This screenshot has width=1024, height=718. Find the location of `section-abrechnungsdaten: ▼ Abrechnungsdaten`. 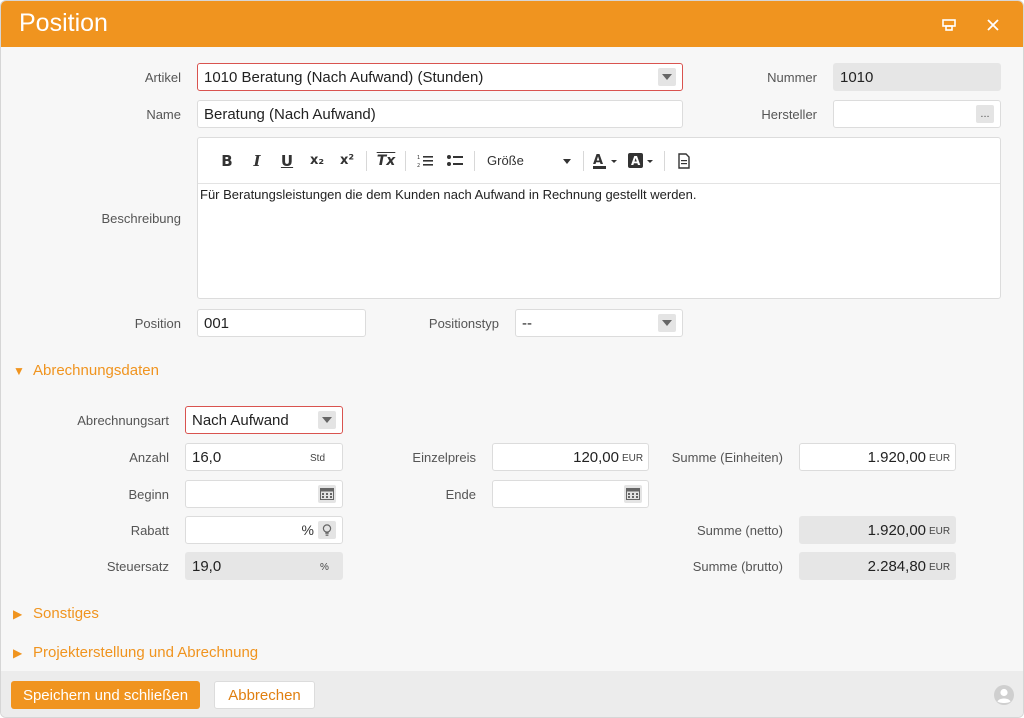

section-abrechnungsdaten: ▼ Abrechnungsdaten is located at coordinates (86, 370).